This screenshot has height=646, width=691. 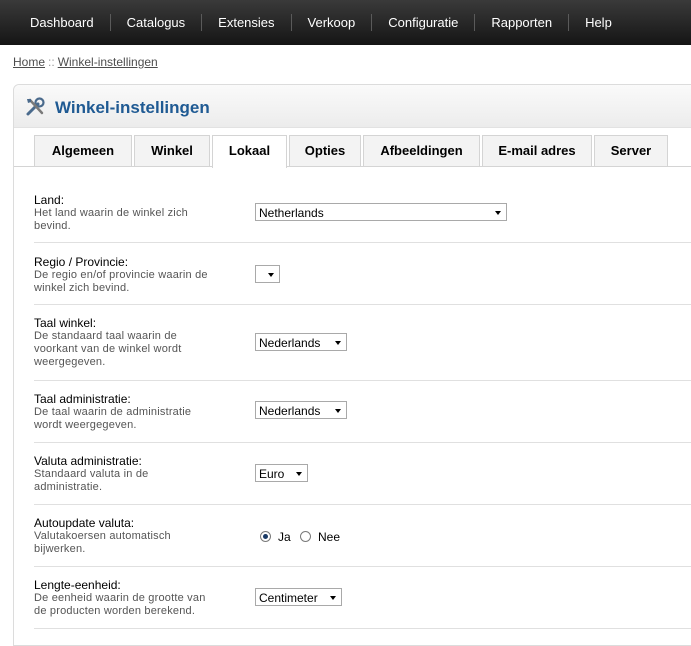 I want to click on field-label: Taal winkel:, so click(x=65, y=323).